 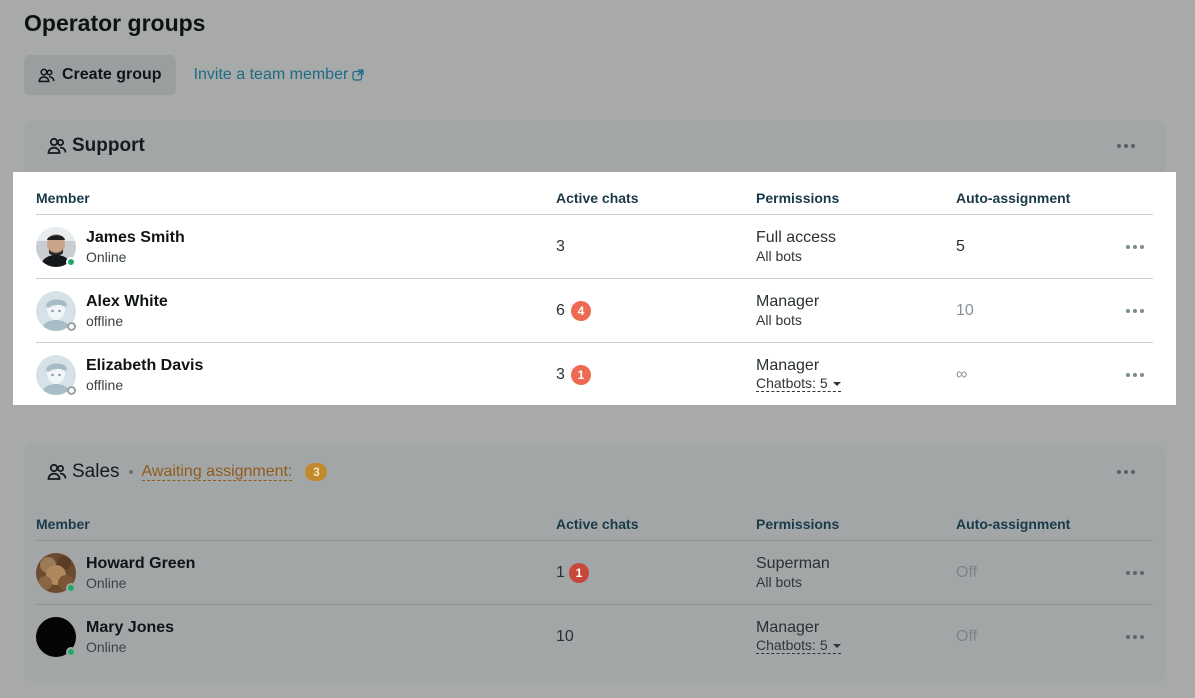 What do you see at coordinates (296, 637) in the screenshot?
I see `member-cell: Mary Jones Online` at bounding box center [296, 637].